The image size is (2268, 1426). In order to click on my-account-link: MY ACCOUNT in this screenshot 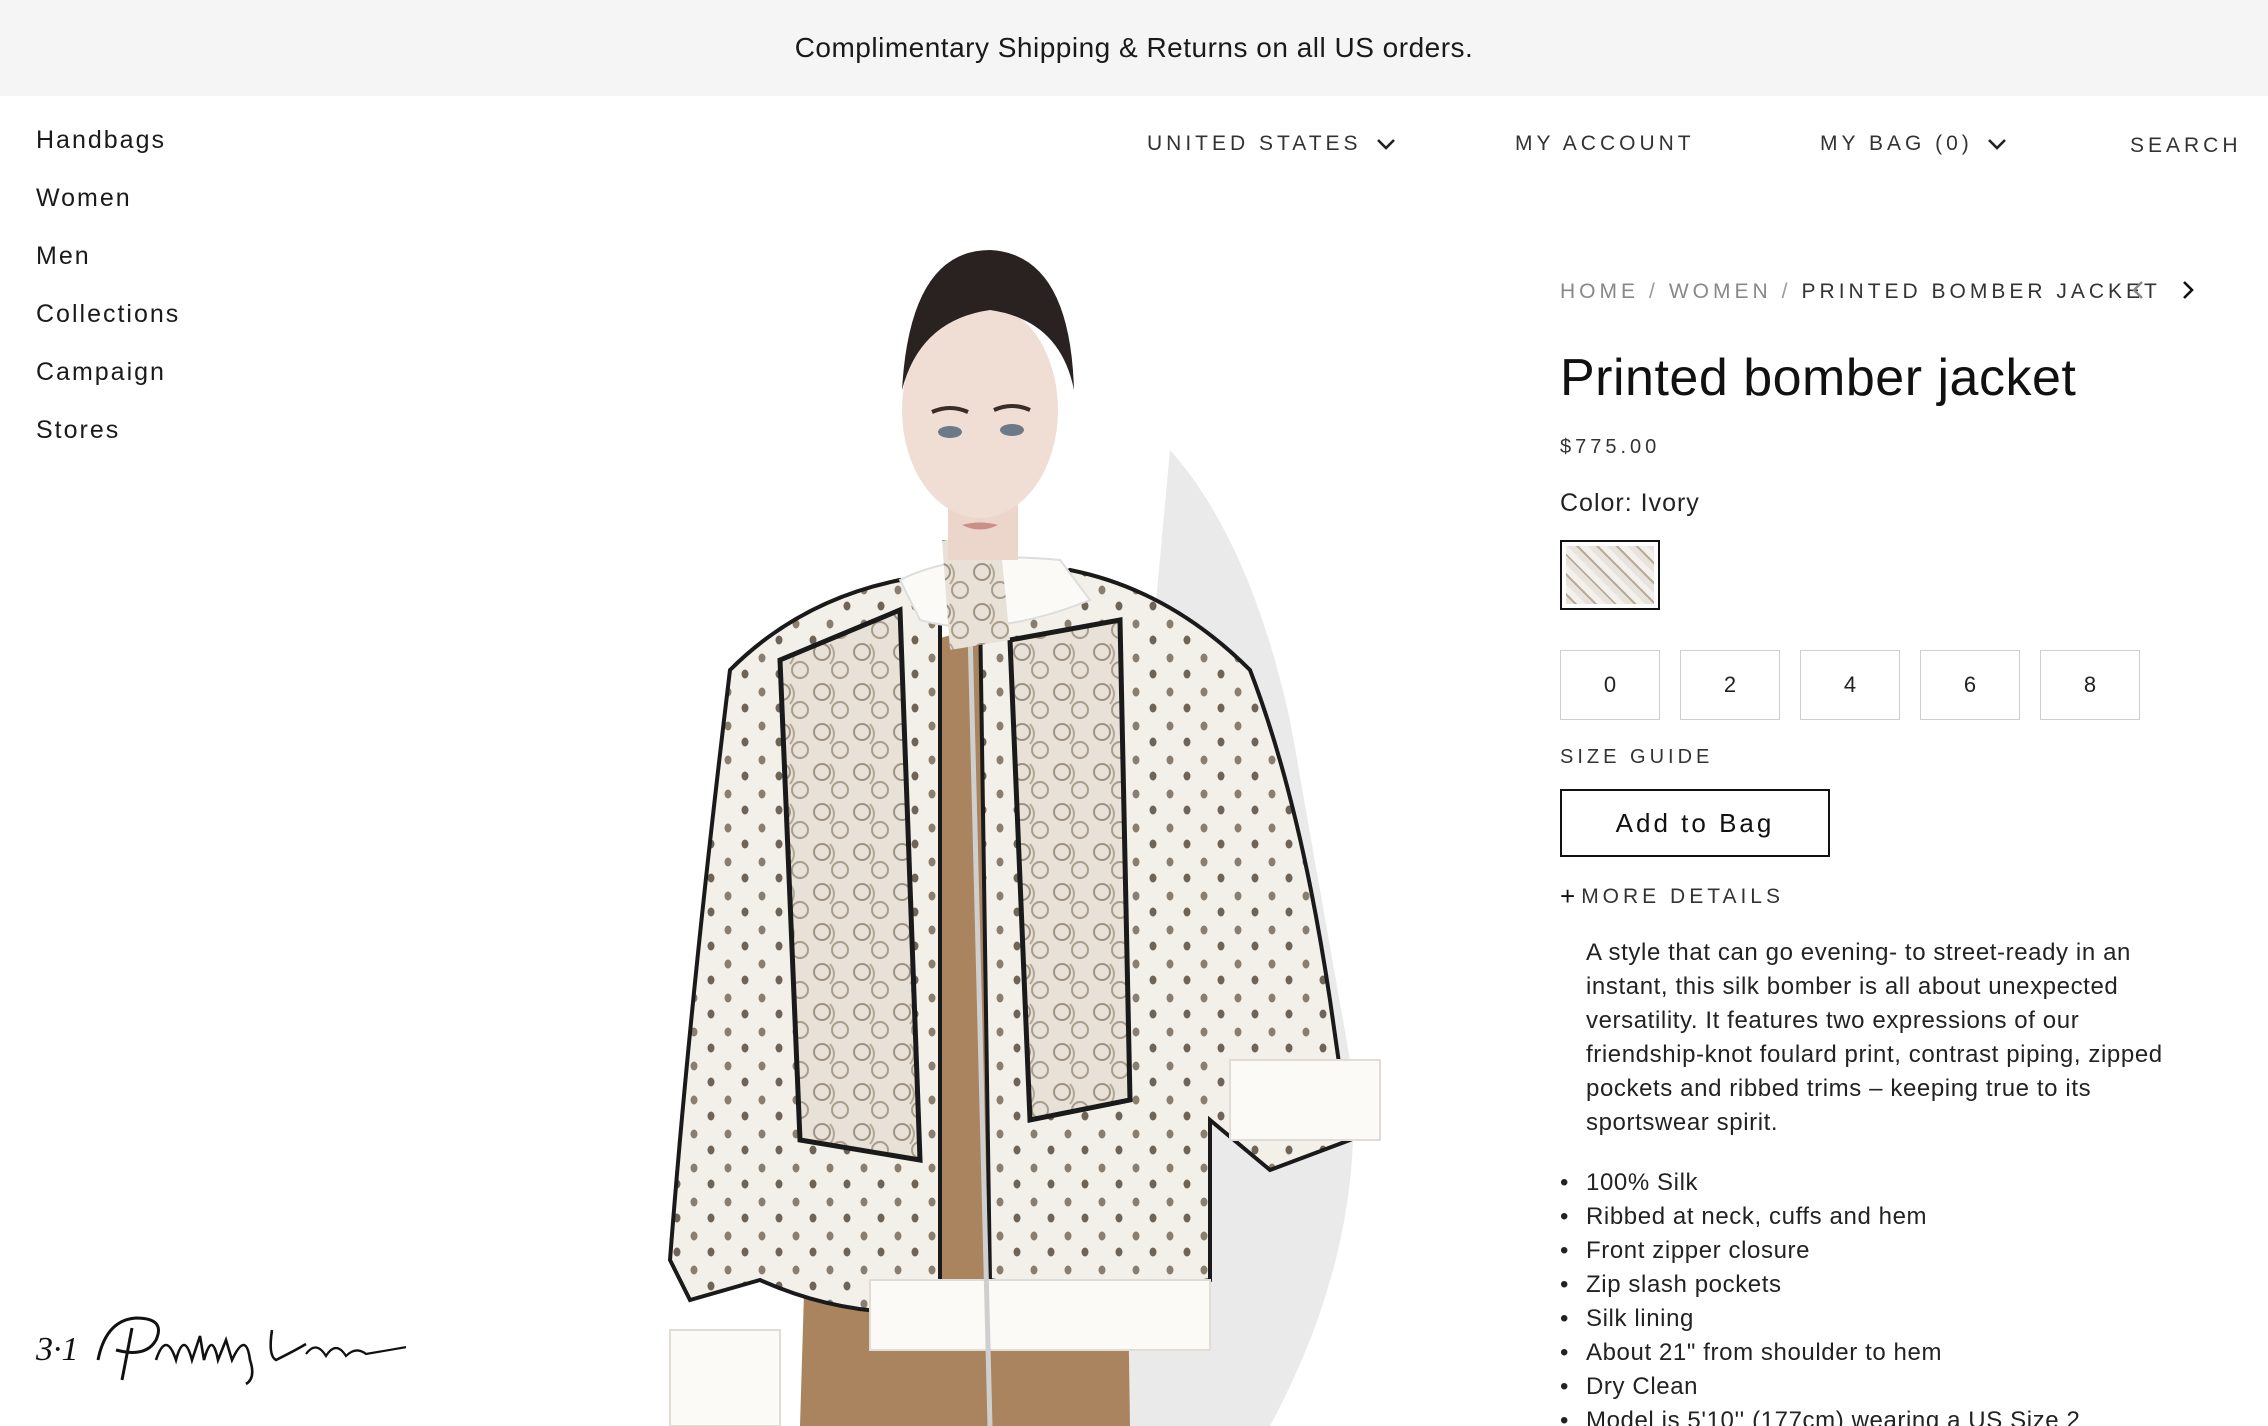, I will do `click(1605, 144)`.